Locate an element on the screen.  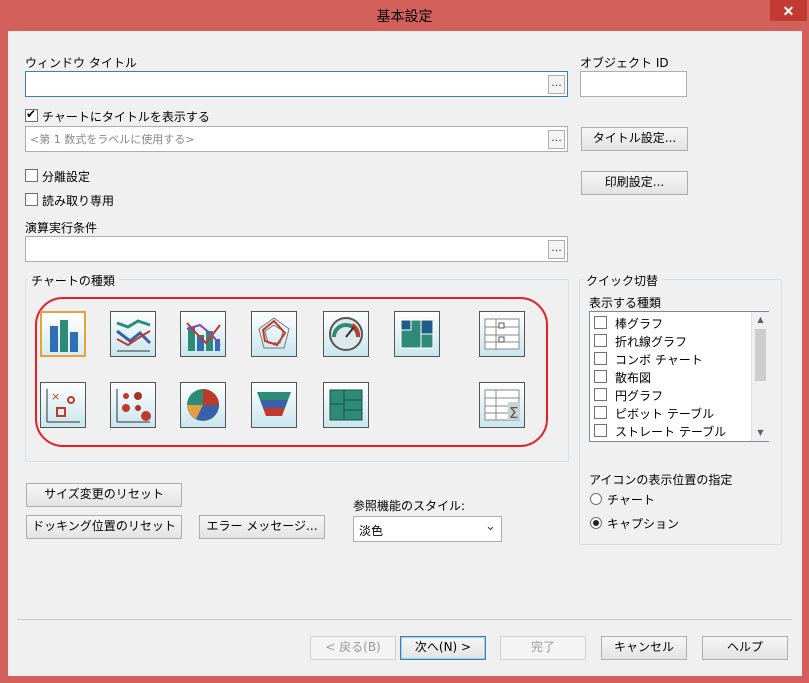
svg-text: Σ is located at coordinates (513, 413).